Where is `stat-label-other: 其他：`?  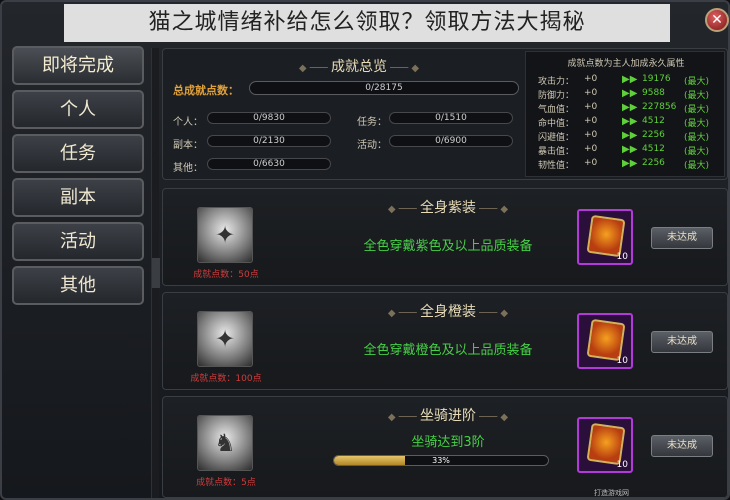 stat-label-other: 其他： is located at coordinates (188, 168).